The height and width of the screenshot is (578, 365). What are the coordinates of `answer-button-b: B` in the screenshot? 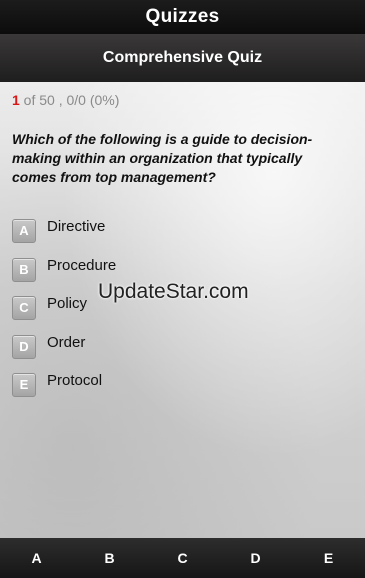 It's located at (109, 558).